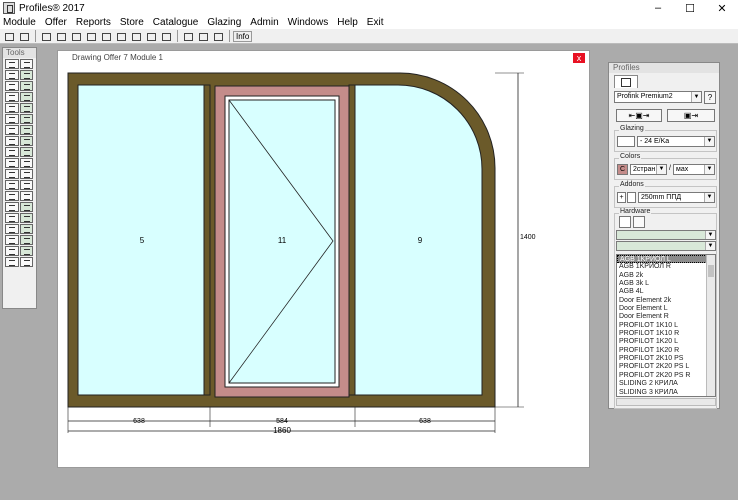 Image resolution: width=738 pixels, height=500 pixels. Describe the element at coordinates (666, 359) in the screenshot. I see `list-item: PROFILOT 2K10 PS` at that location.